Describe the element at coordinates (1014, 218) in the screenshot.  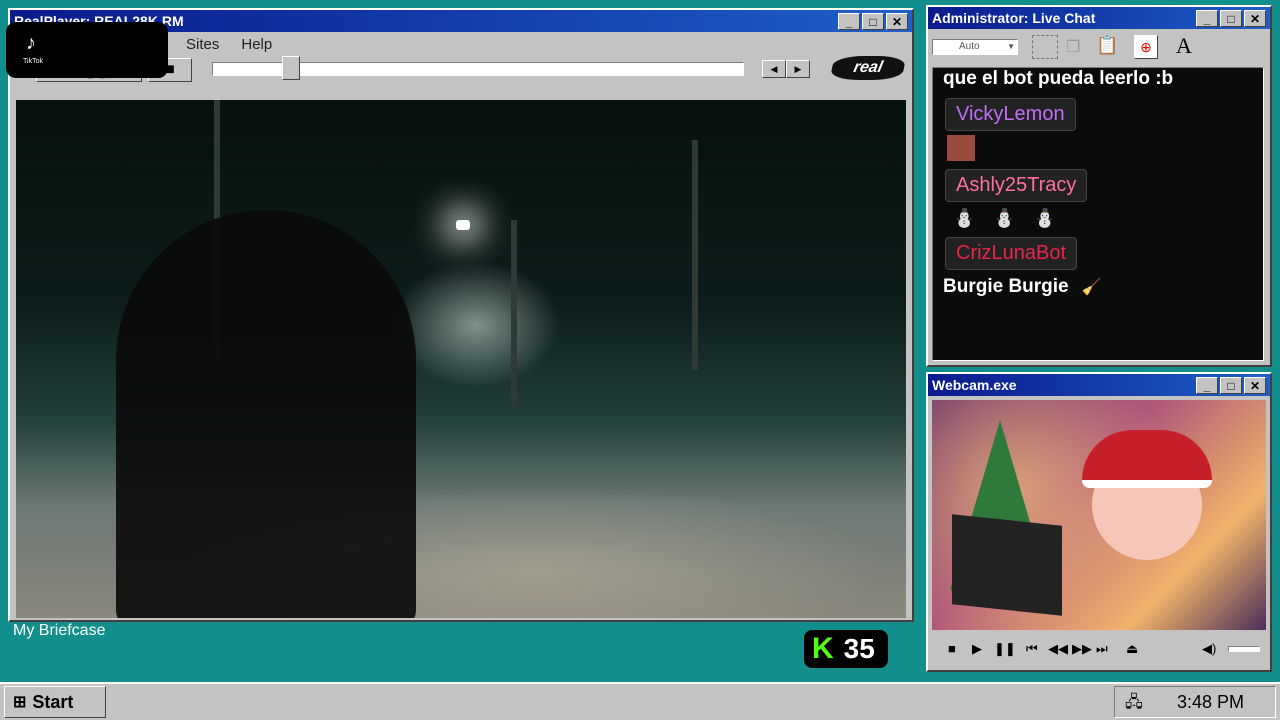
I see `emote-row: ⛄⛄⛄` at that location.